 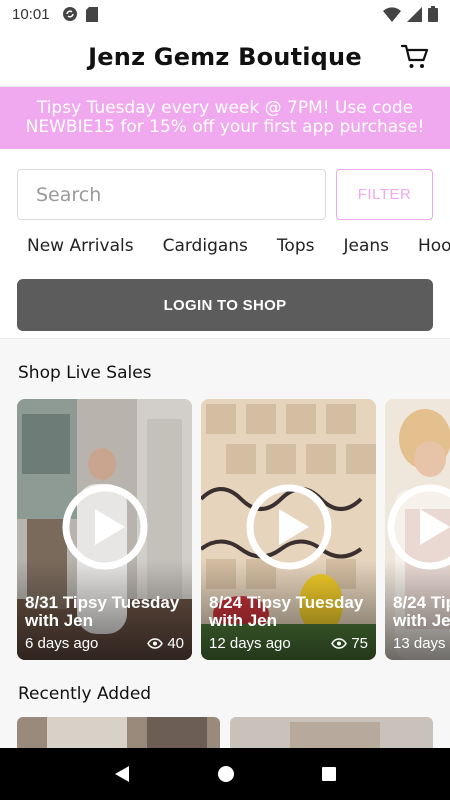 I want to click on view-count-value: 75, so click(x=359, y=643).